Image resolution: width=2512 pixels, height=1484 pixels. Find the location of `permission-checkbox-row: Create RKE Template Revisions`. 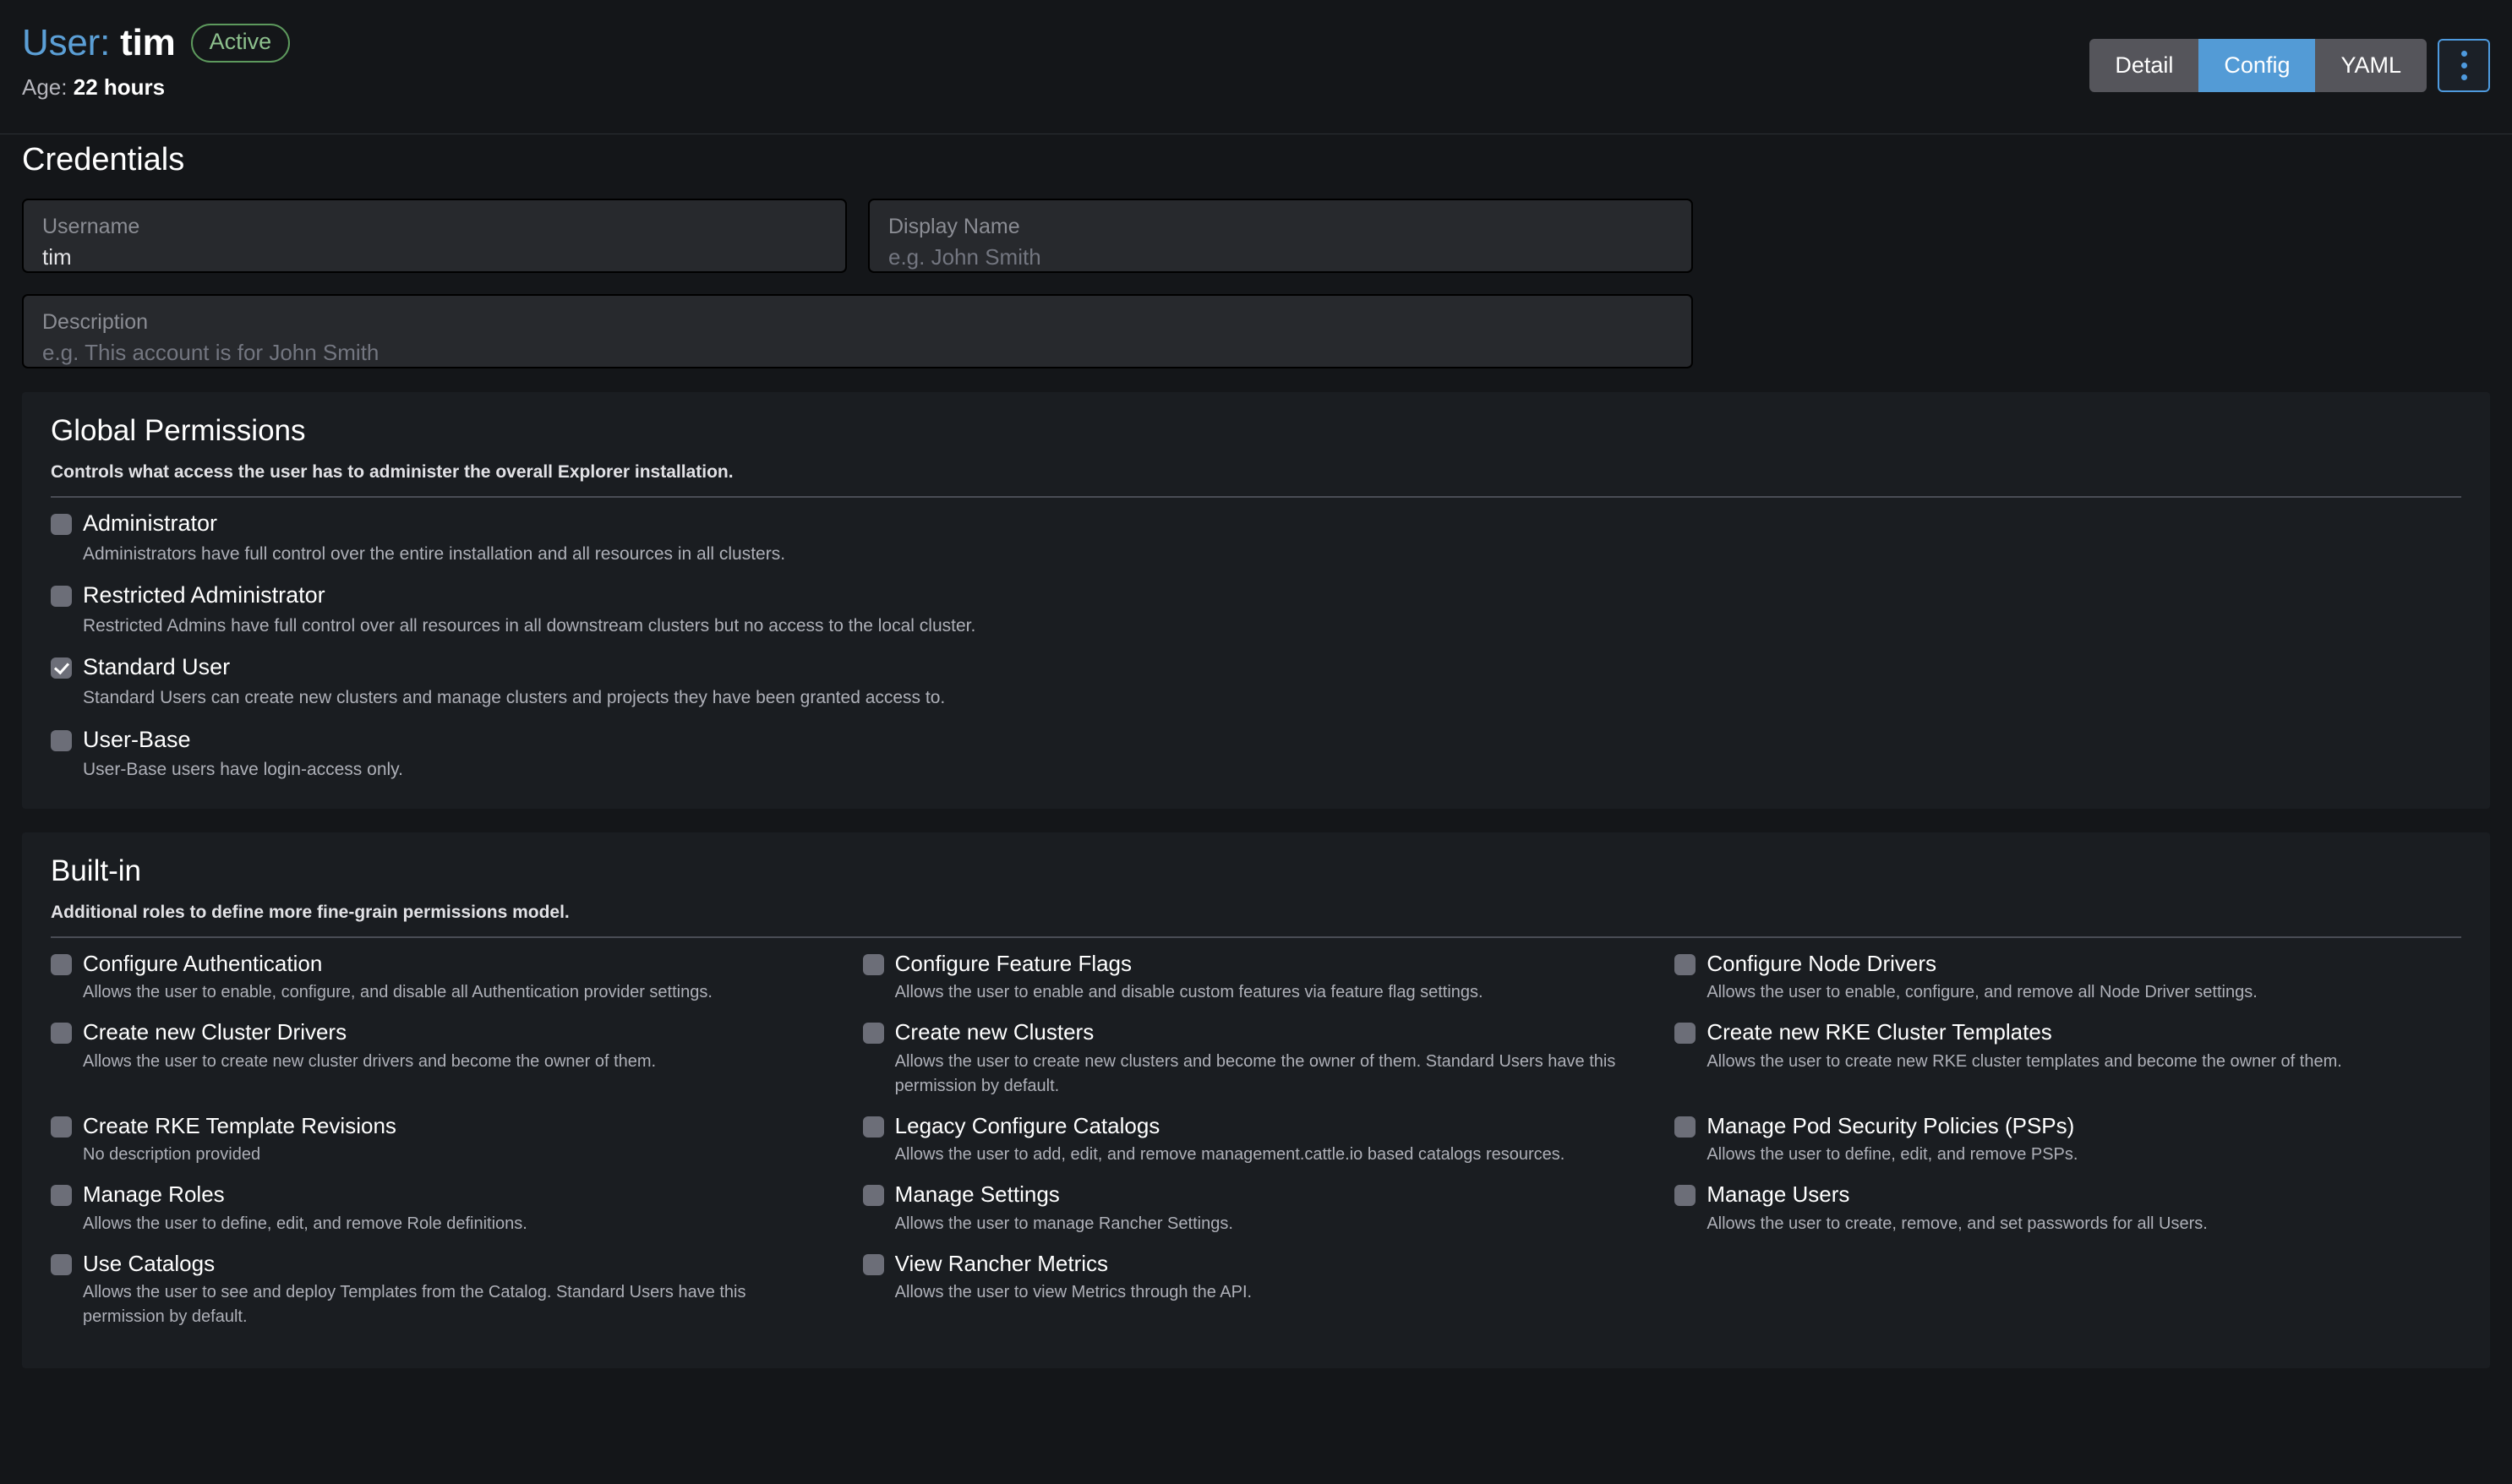

permission-checkbox-row: Create RKE Template Revisions is located at coordinates (444, 1126).